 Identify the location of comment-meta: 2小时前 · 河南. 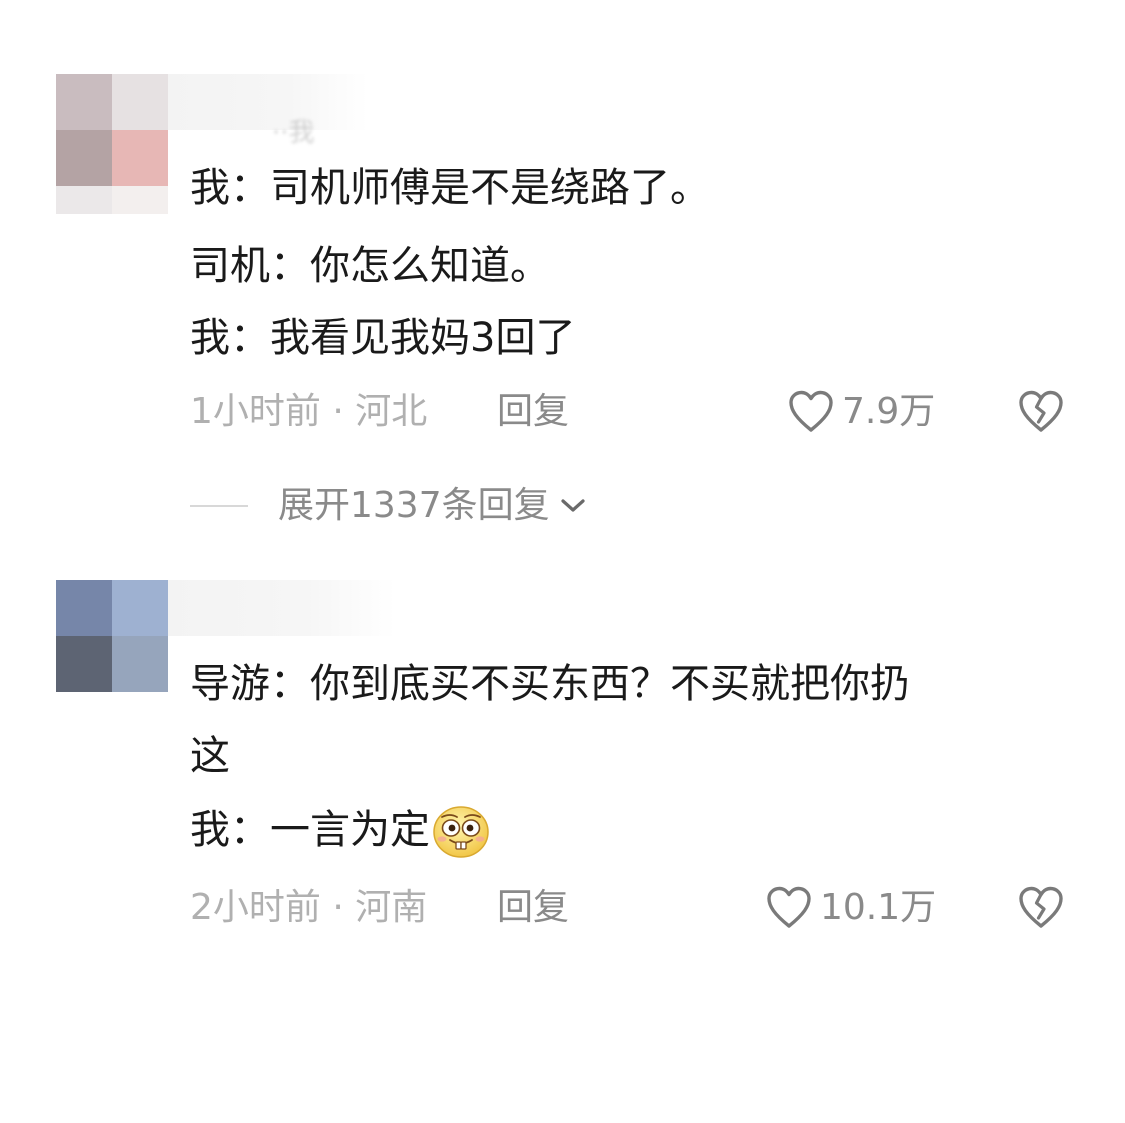
(309, 907).